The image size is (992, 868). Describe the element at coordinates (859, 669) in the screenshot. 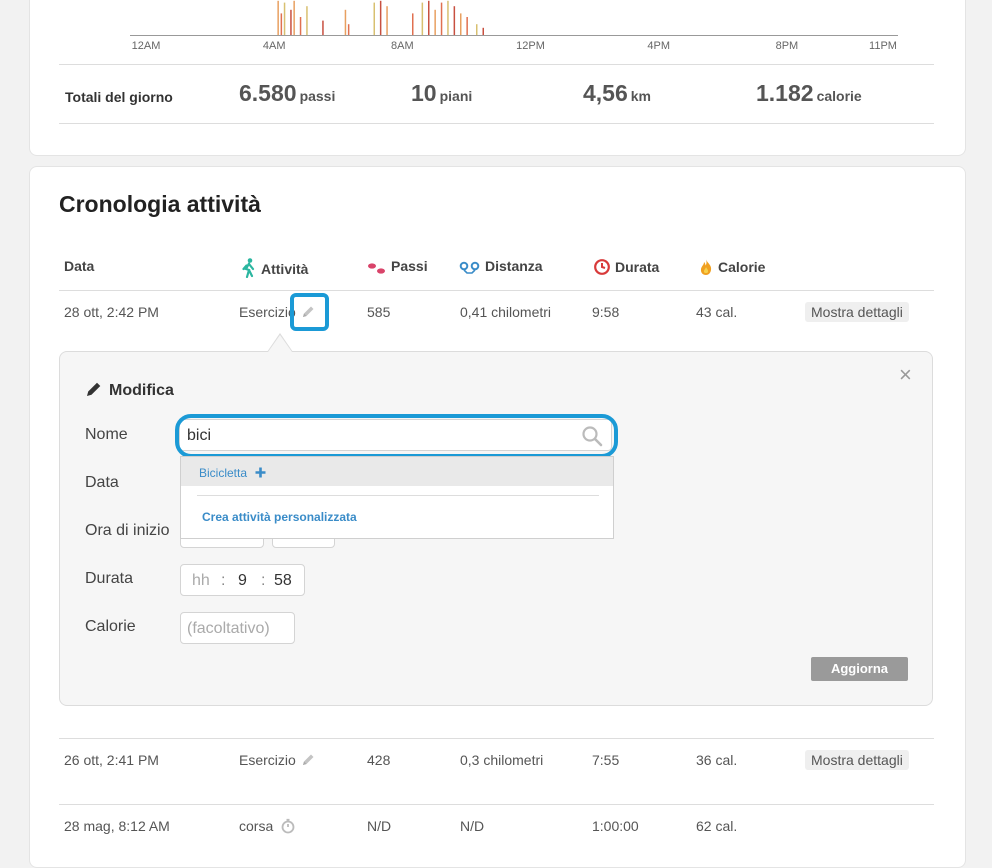

I see `update-button: Aggiorna` at that location.